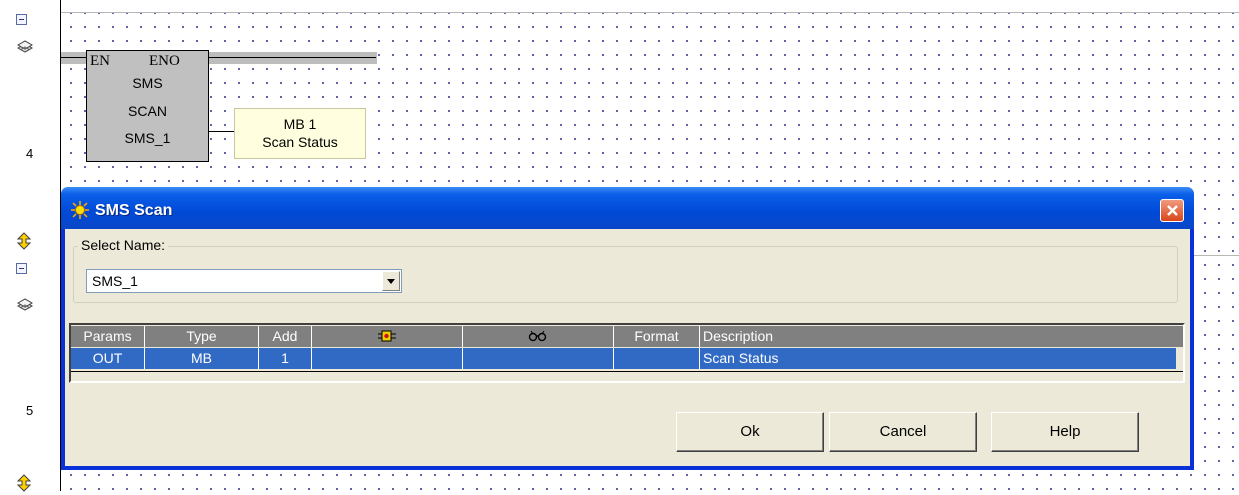 The image size is (1239, 495). Describe the element at coordinates (221, 131) in the screenshot. I see `output-wire` at that location.